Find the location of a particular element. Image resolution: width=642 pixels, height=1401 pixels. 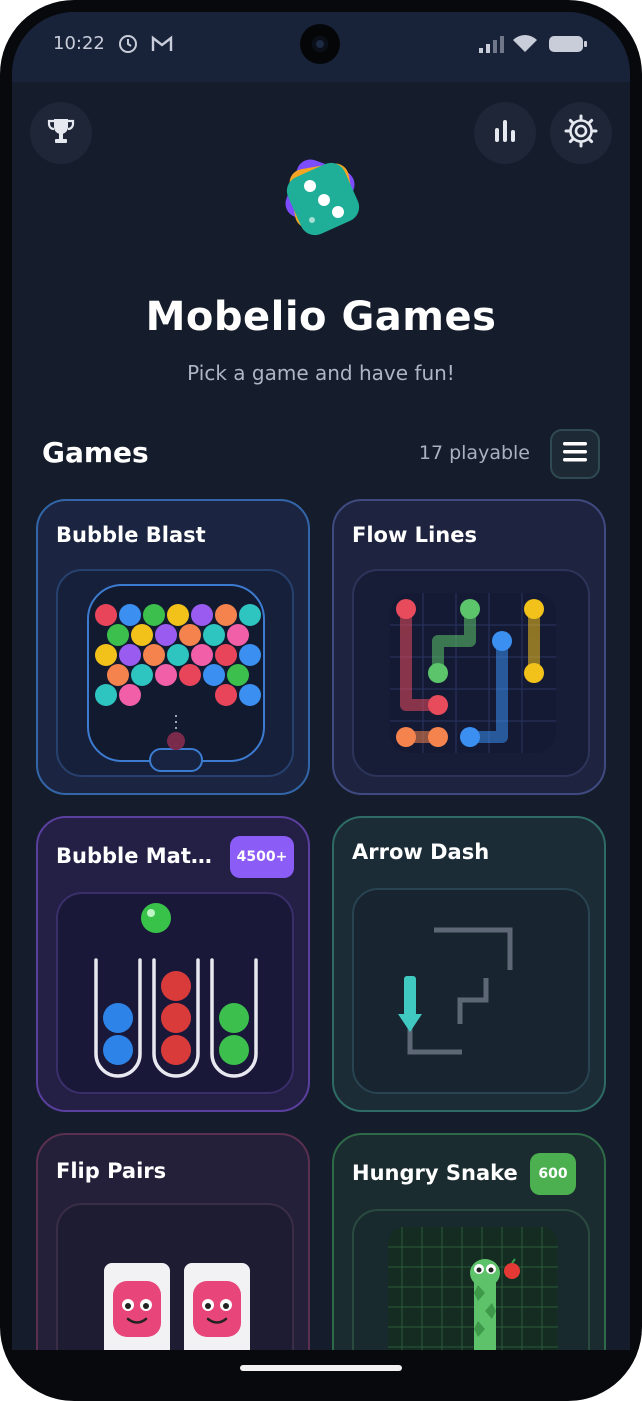

game-card-arrow-dash: Arrow Dash is located at coordinates (469, 964).